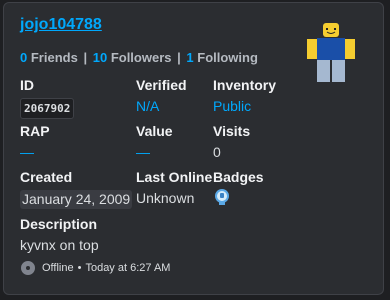 The image size is (390, 300). What do you see at coordinates (80, 142) in the screenshot?
I see `field-rap: RAP —` at bounding box center [80, 142].